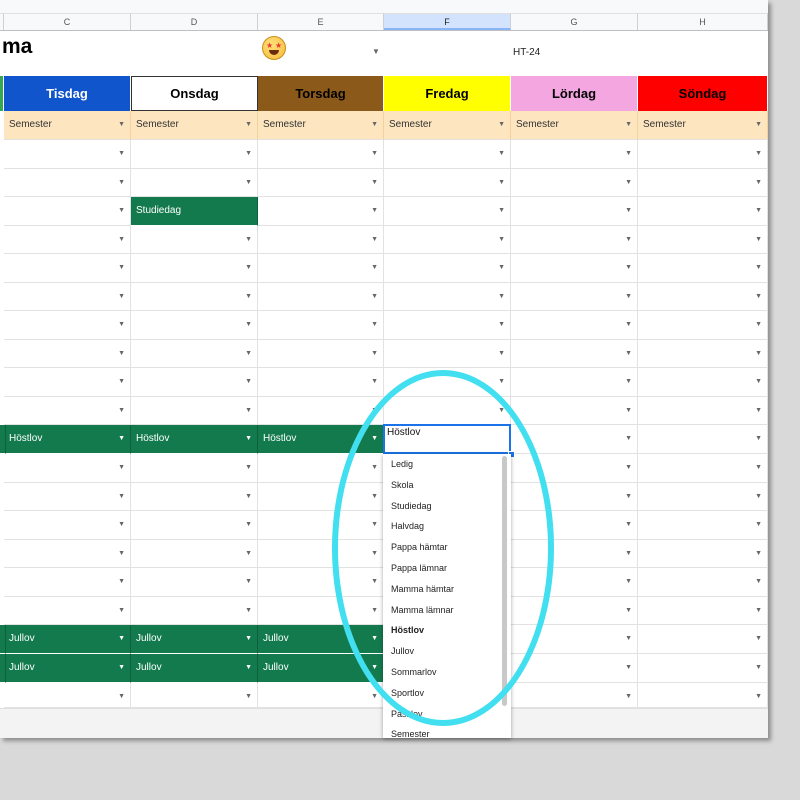 This screenshot has height=800, width=800. What do you see at coordinates (419, 568) in the screenshot?
I see `dropdown-option: Pappa lämnar` at bounding box center [419, 568].